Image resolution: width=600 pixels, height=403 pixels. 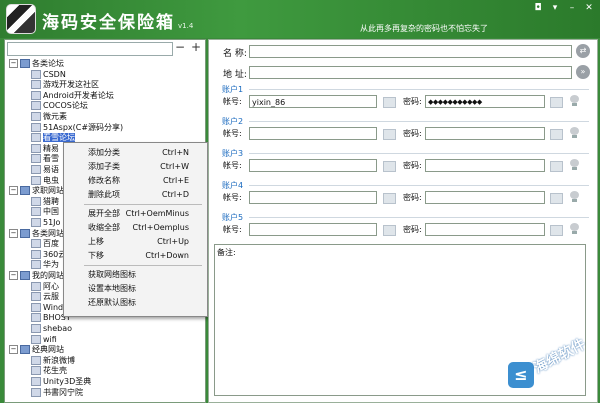 I want to click on tree-item: 游戏开发这社区, so click(x=65, y=84).